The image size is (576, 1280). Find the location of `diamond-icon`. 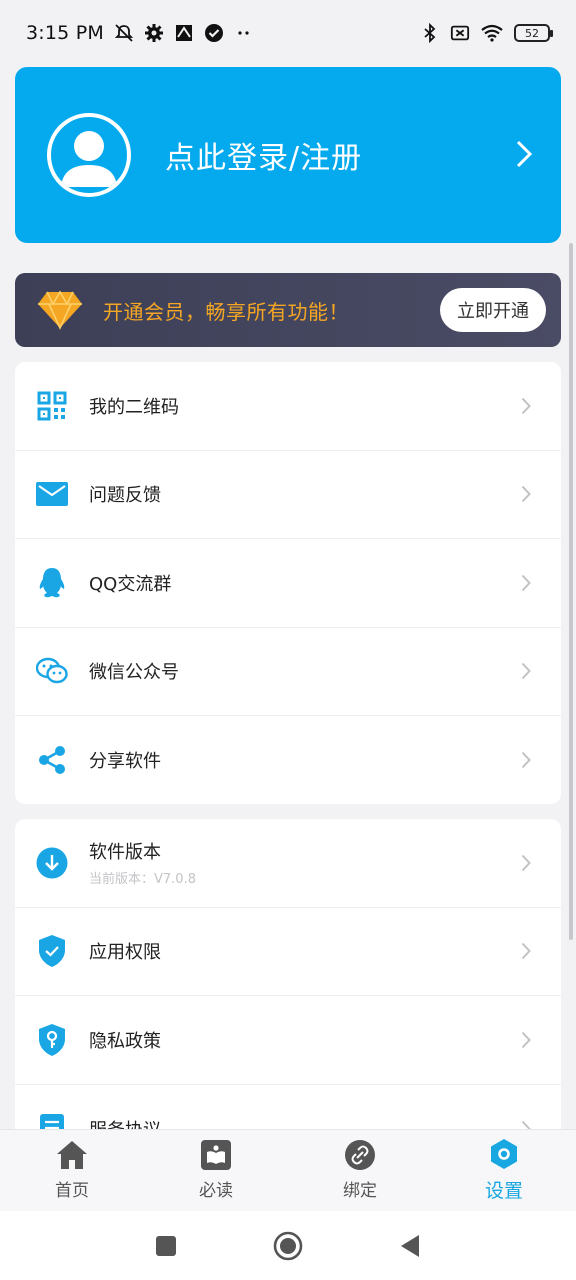

diamond-icon is located at coordinates (60, 310).